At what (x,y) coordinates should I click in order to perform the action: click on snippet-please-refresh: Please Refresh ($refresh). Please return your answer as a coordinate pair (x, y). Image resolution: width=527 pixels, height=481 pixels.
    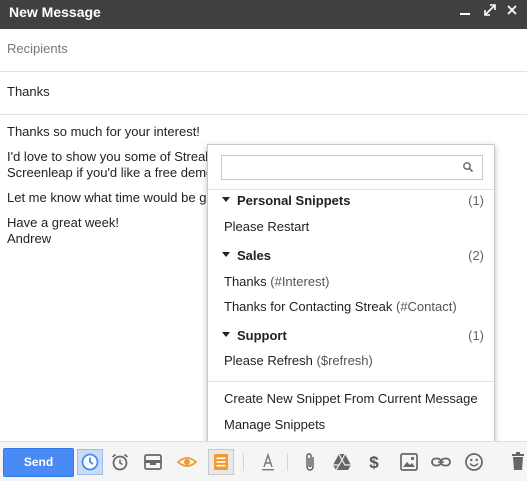
    Looking at the image, I should click on (355, 363).